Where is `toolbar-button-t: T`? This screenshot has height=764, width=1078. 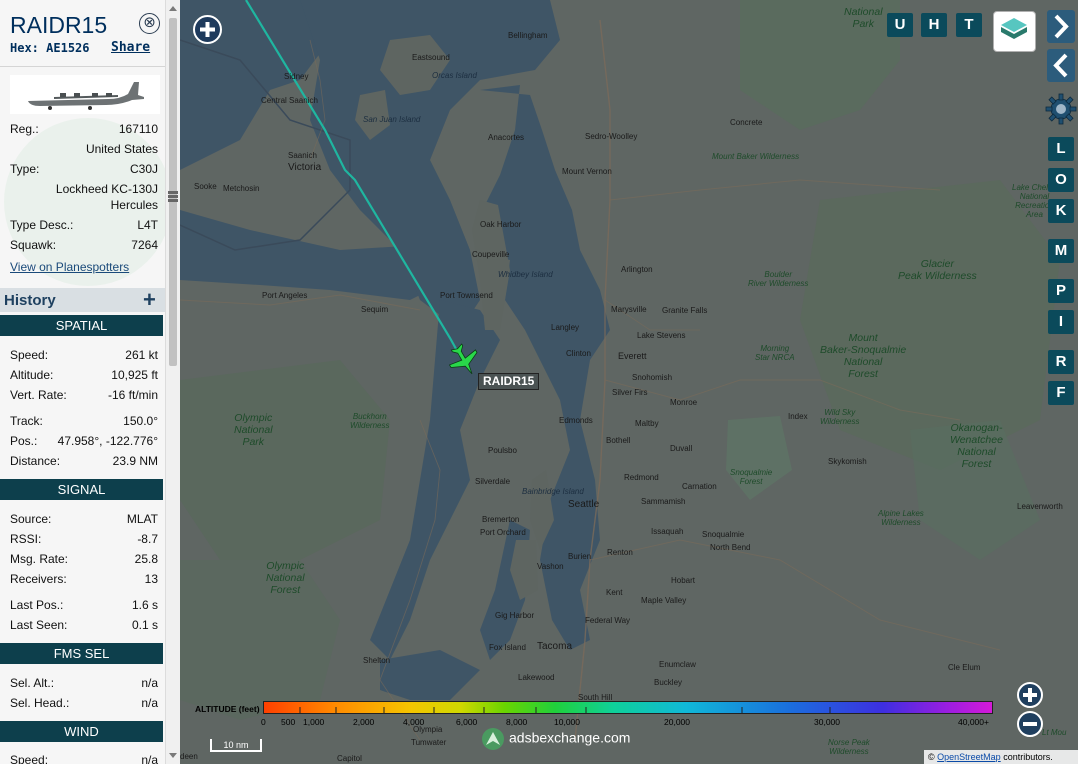 toolbar-button-t: T is located at coordinates (969, 25).